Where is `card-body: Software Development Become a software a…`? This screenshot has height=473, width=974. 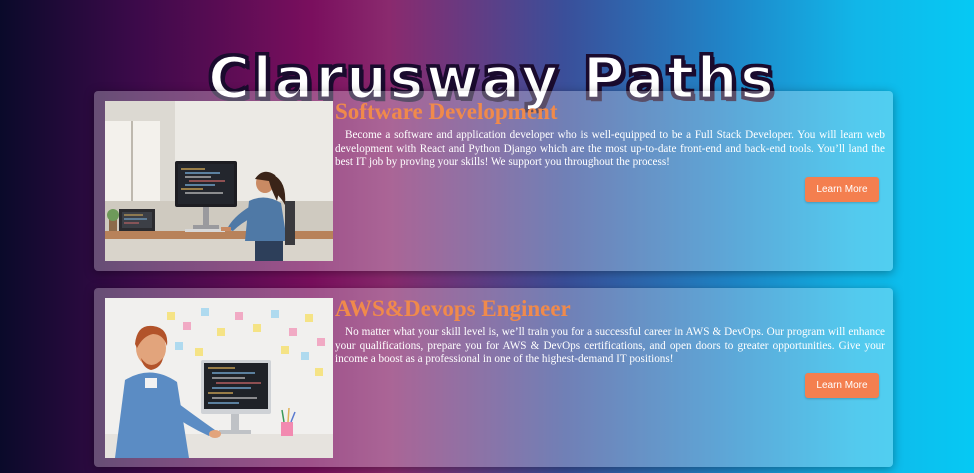
card-body: Software Development Become a software a… is located at coordinates (610, 133).